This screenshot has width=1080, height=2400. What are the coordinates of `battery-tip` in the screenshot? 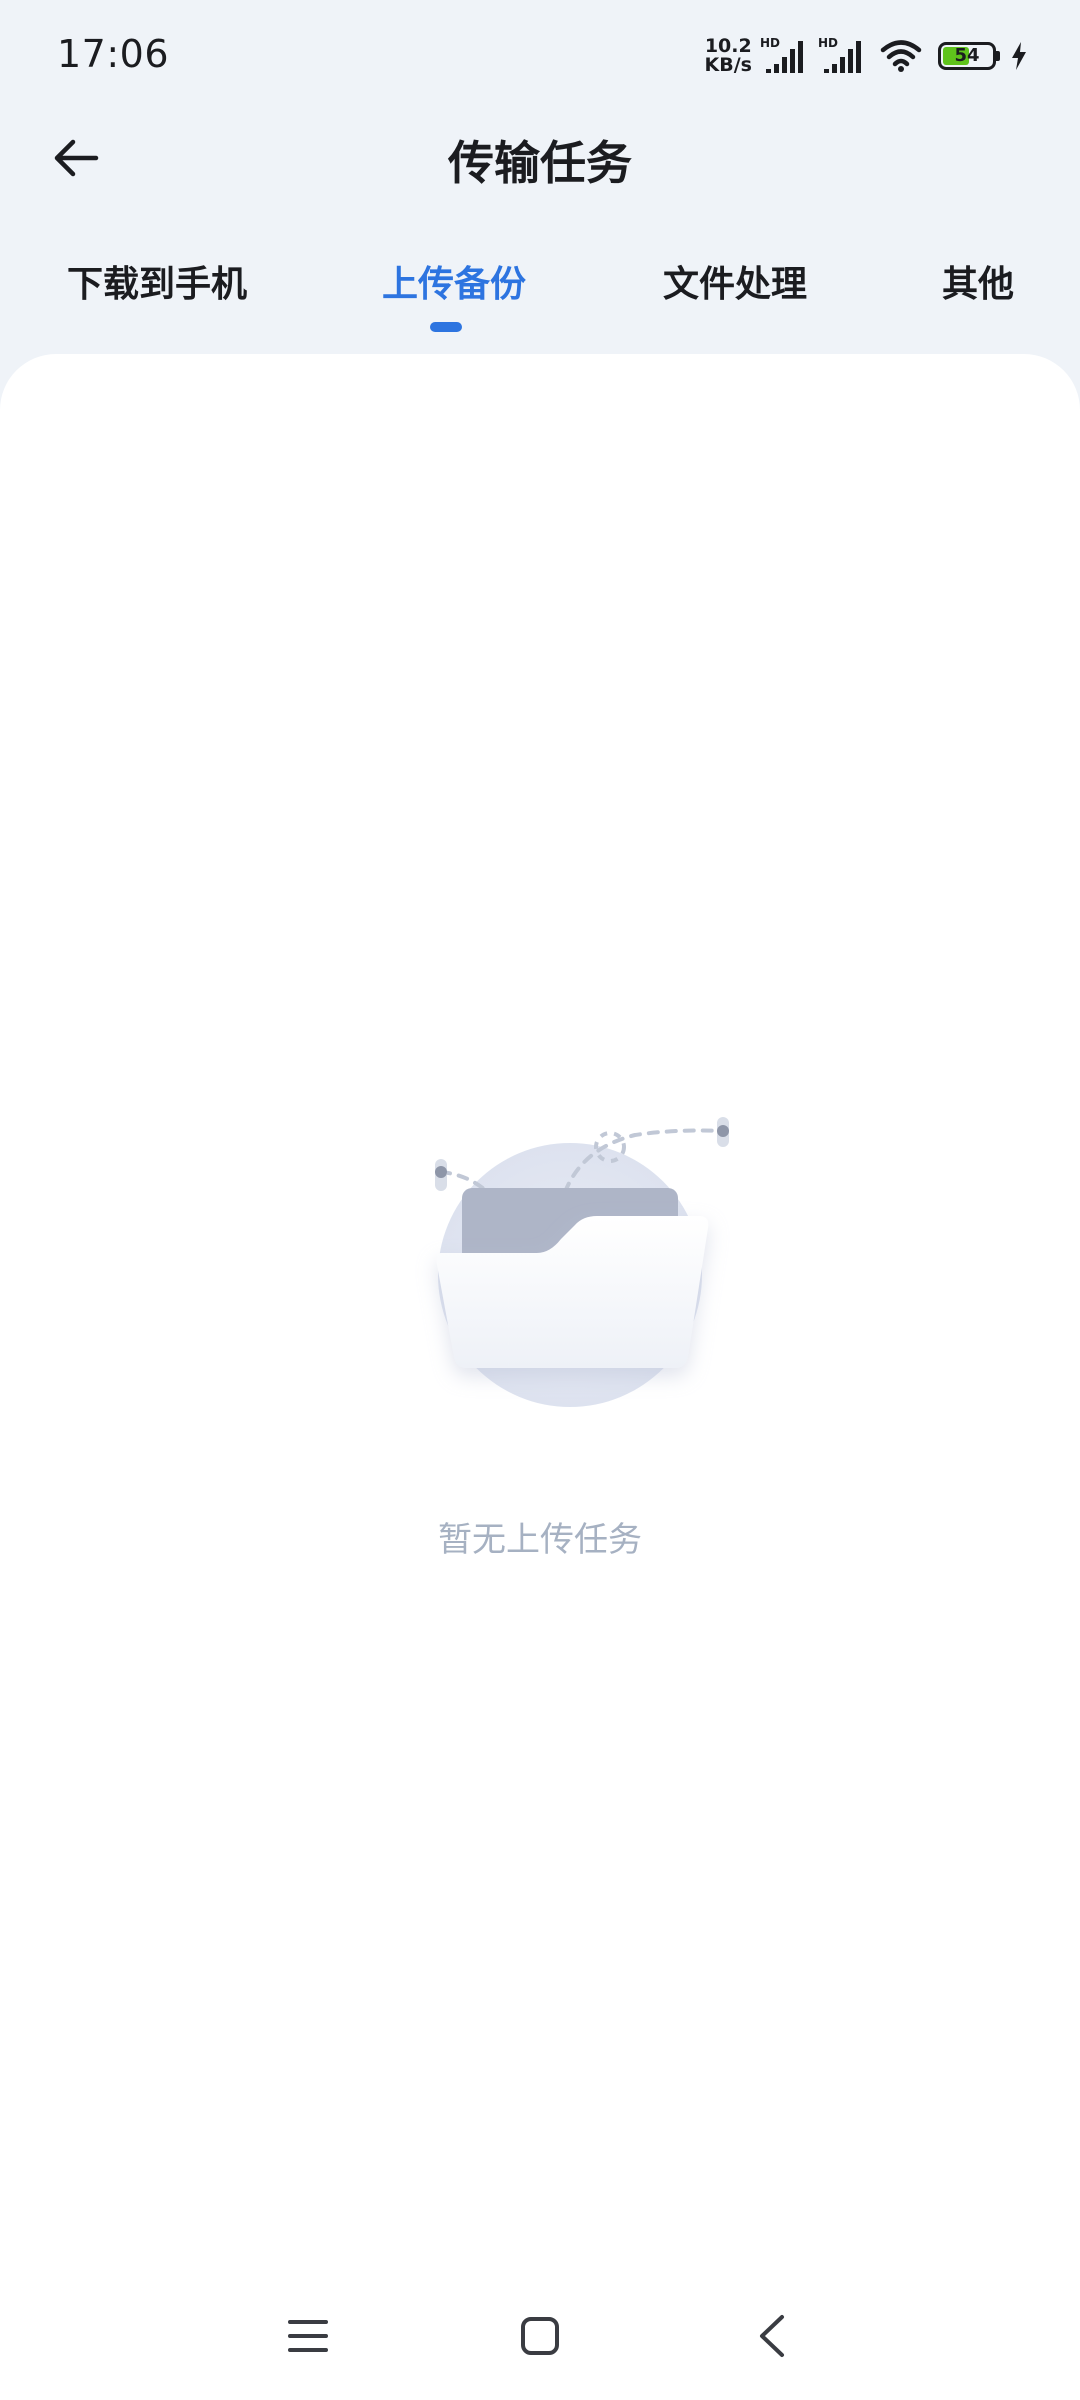 It's located at (998, 56).